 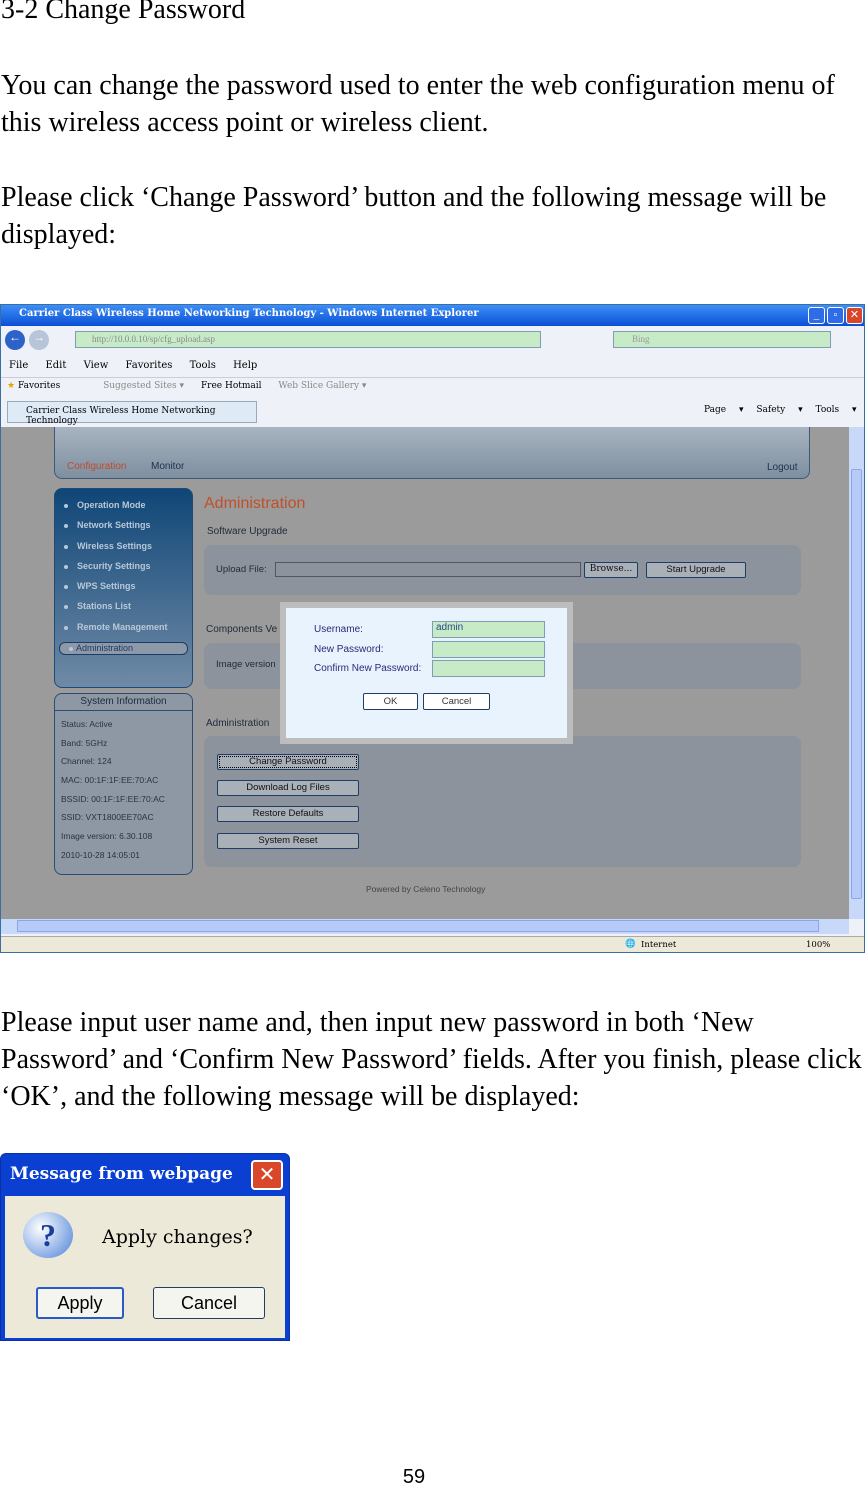 What do you see at coordinates (349, 649) in the screenshot?
I see `new-password-label: New Password:` at bounding box center [349, 649].